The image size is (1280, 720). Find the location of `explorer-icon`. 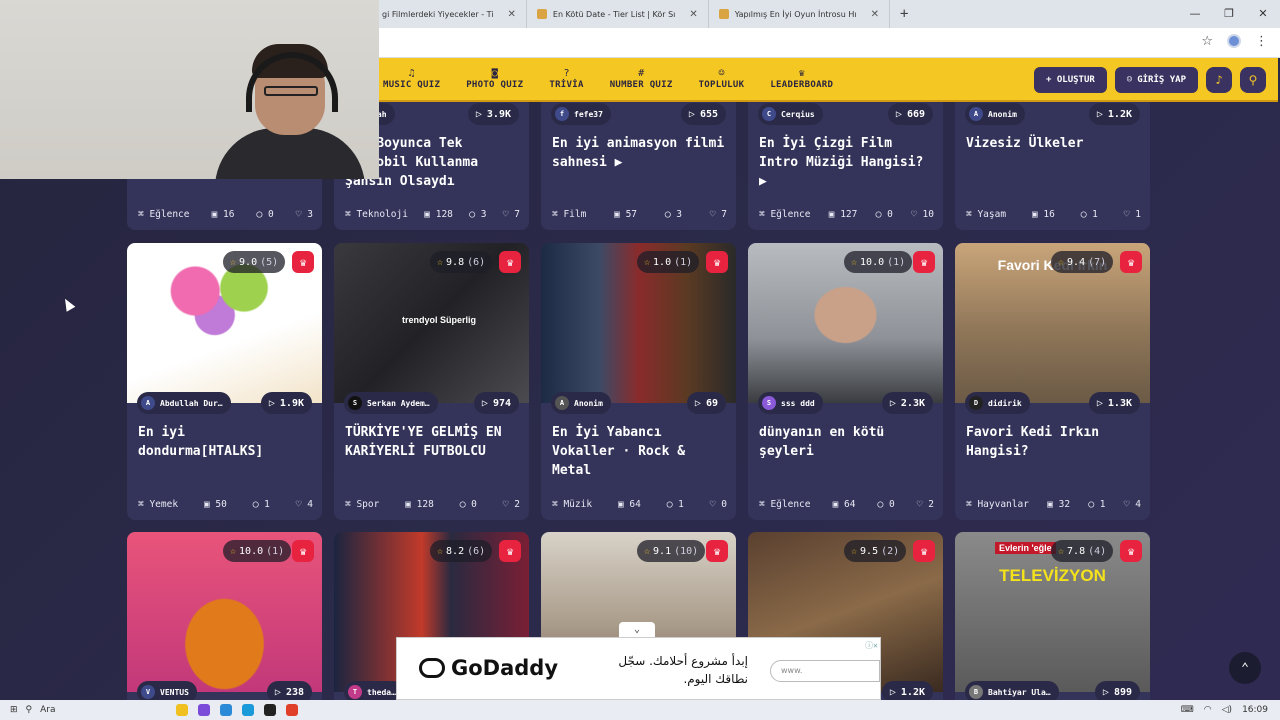

explorer-icon is located at coordinates (225, 710).